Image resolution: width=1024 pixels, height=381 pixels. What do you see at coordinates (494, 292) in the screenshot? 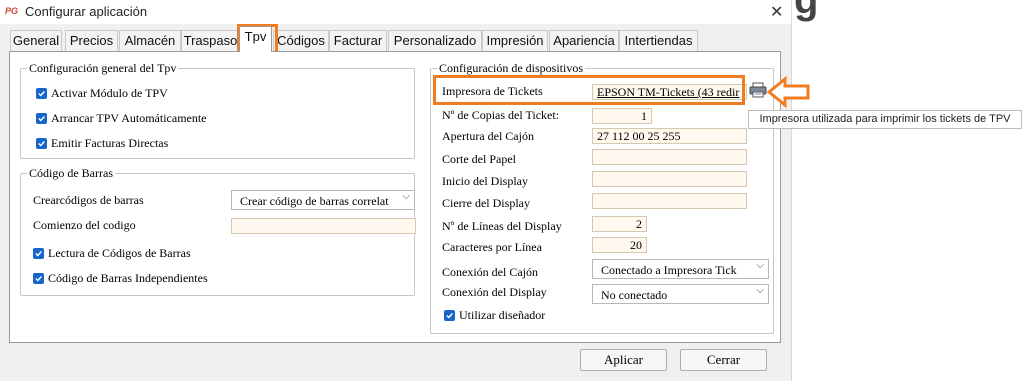
I see `display-connection-label: Conexión del Display` at bounding box center [494, 292].